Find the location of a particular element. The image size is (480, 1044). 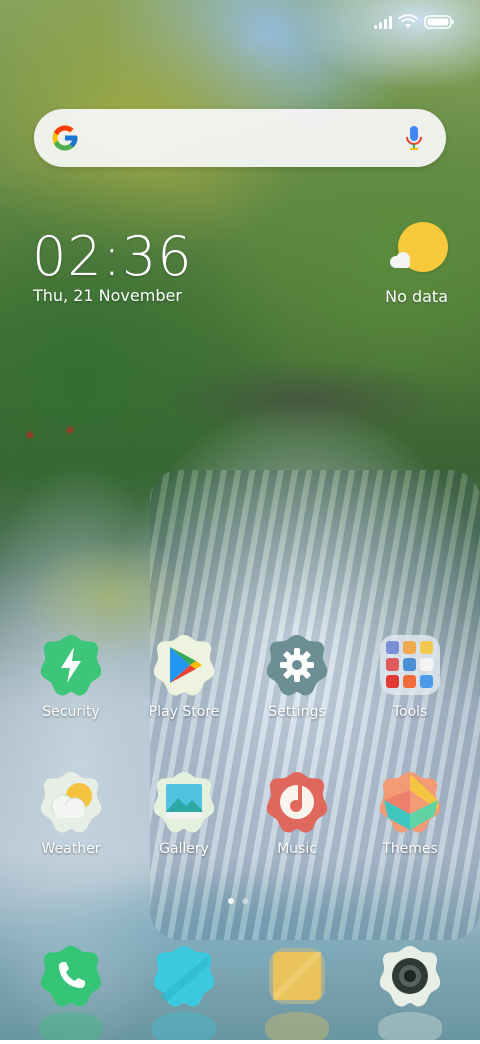

weather-icon is located at coordinates (71, 802).